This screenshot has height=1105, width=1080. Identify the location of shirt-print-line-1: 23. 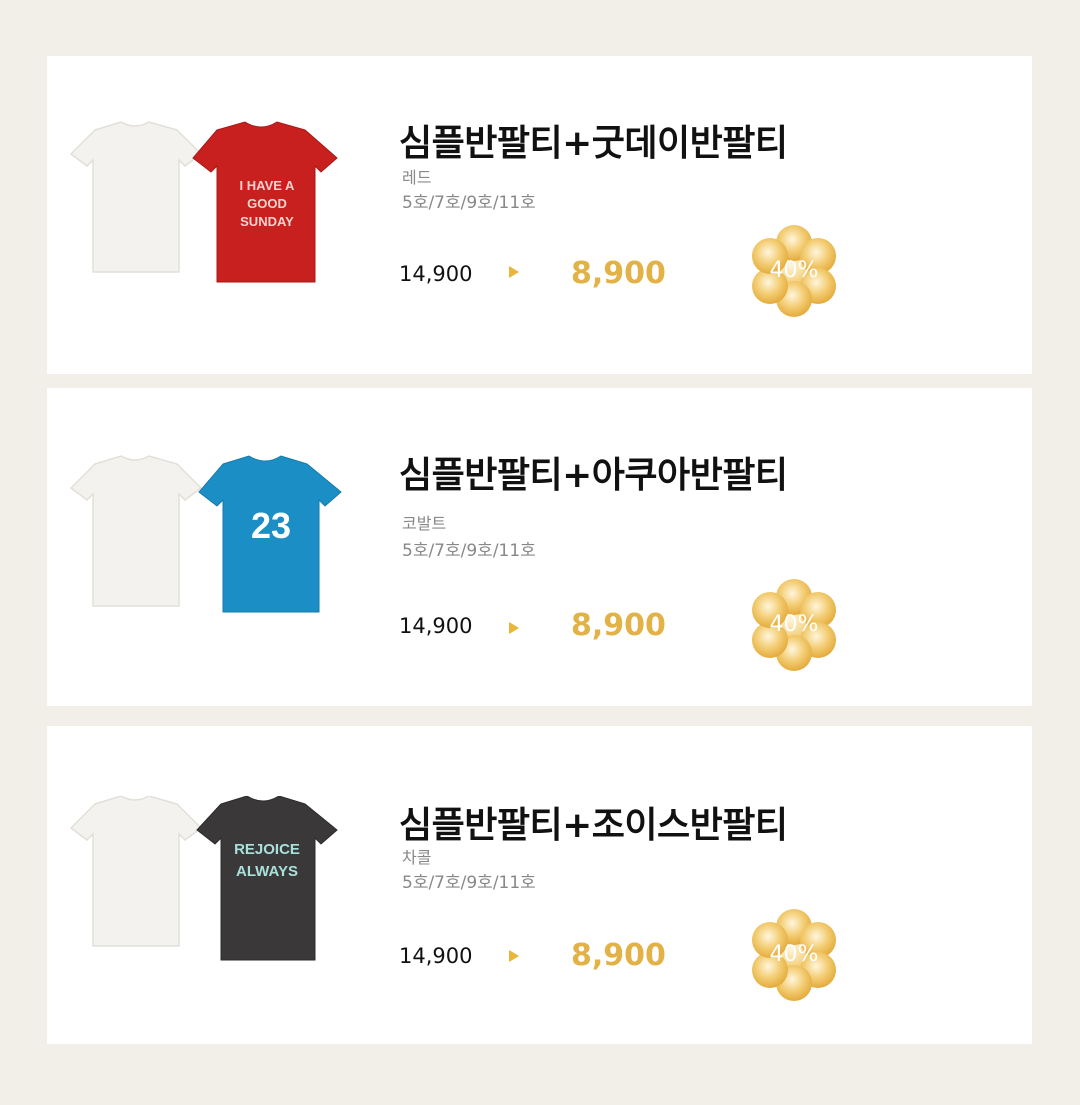
(271, 525).